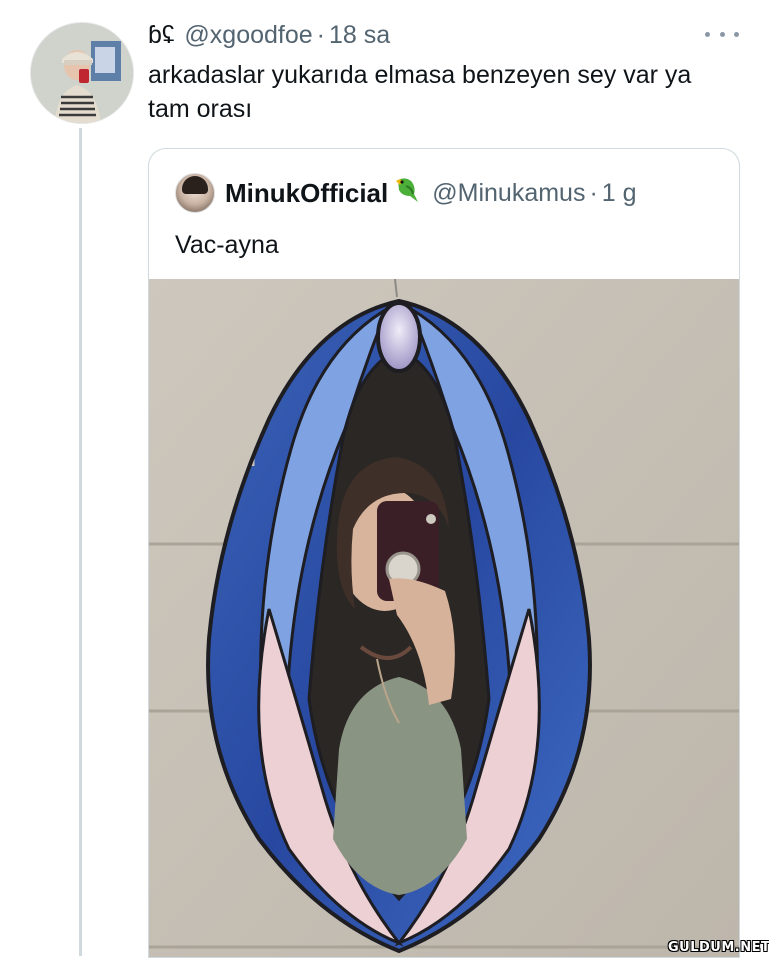 The width and height of the screenshot is (769, 958). What do you see at coordinates (161, 35) in the screenshot?
I see `display-name: ɓʢ` at bounding box center [161, 35].